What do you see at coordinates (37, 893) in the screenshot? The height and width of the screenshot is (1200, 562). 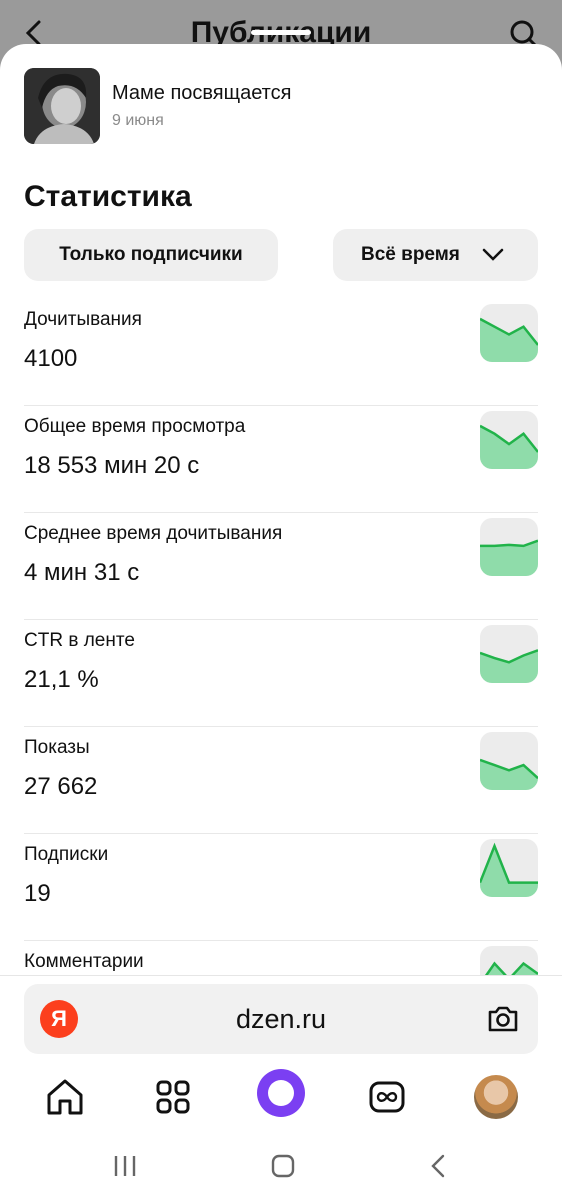 I see `metric-value: 19` at bounding box center [37, 893].